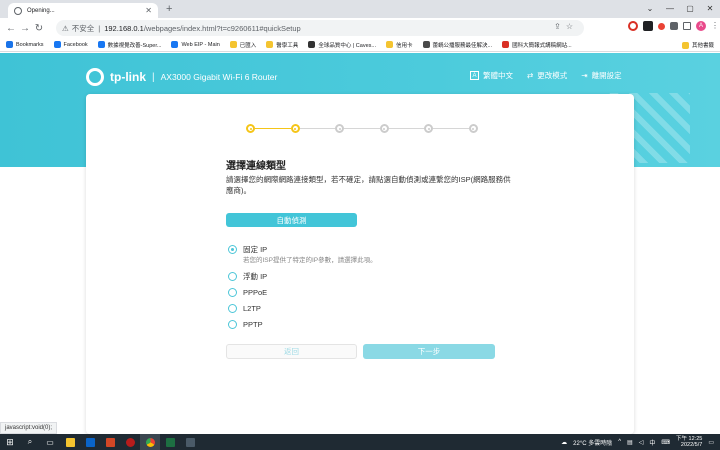 The height and width of the screenshot is (450, 720). What do you see at coordinates (648, 26) in the screenshot?
I see `download-extension-icon` at bounding box center [648, 26].